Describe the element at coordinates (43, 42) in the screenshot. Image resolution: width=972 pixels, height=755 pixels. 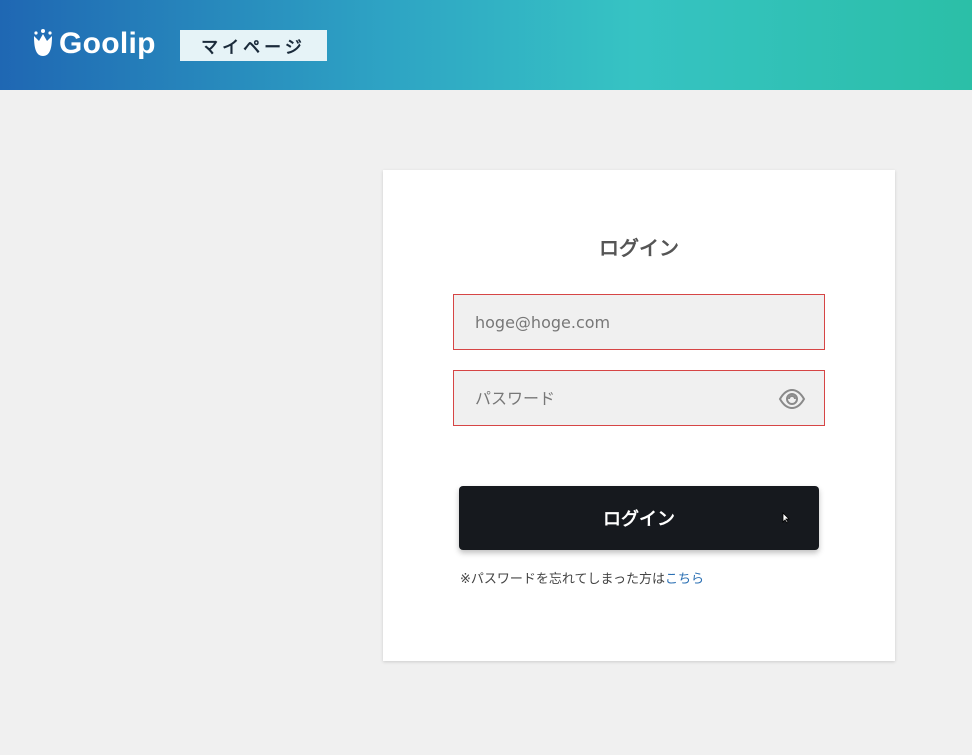
I see `tulip-icon` at that location.